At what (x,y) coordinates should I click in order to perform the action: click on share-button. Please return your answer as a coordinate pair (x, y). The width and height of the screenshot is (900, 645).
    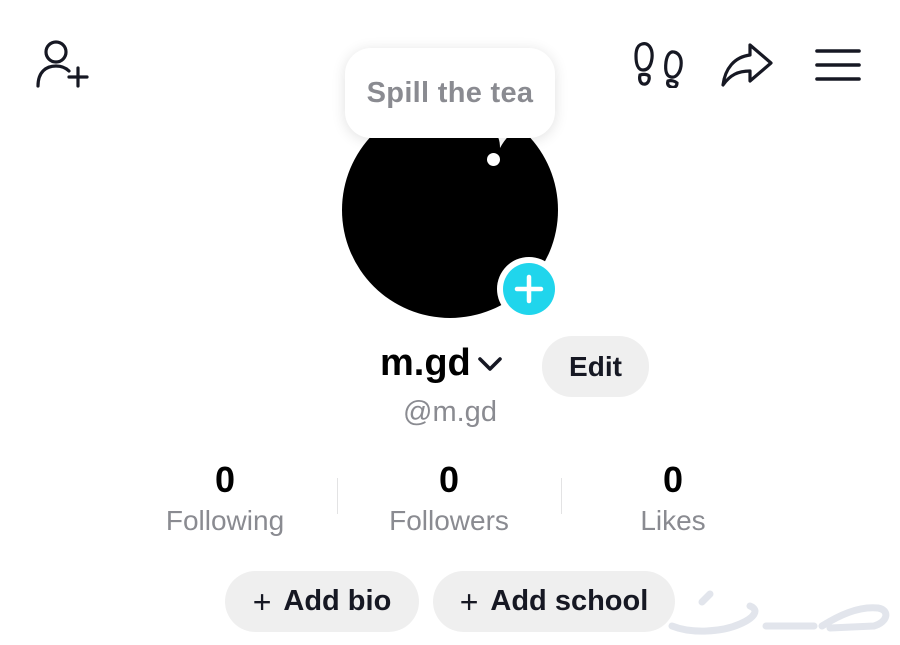
    Looking at the image, I should click on (747, 65).